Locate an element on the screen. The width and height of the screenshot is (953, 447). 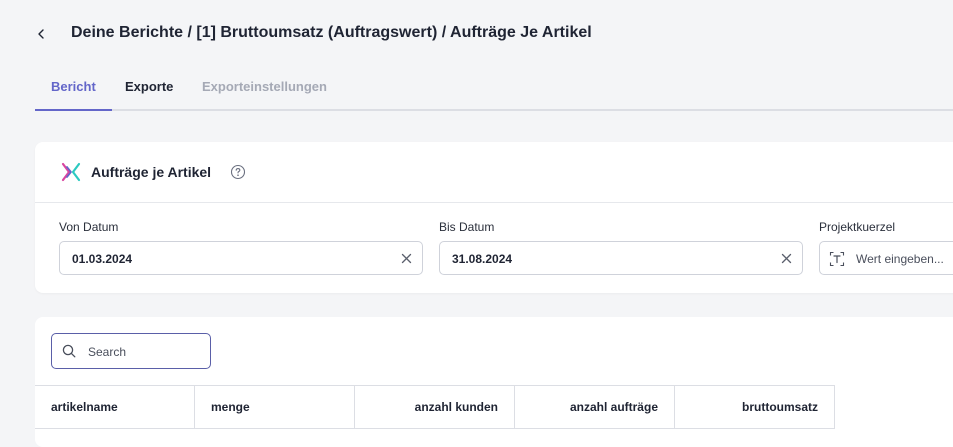
tab-bar: Bericht Exporte Exporteinstellungen is located at coordinates (494, 94).